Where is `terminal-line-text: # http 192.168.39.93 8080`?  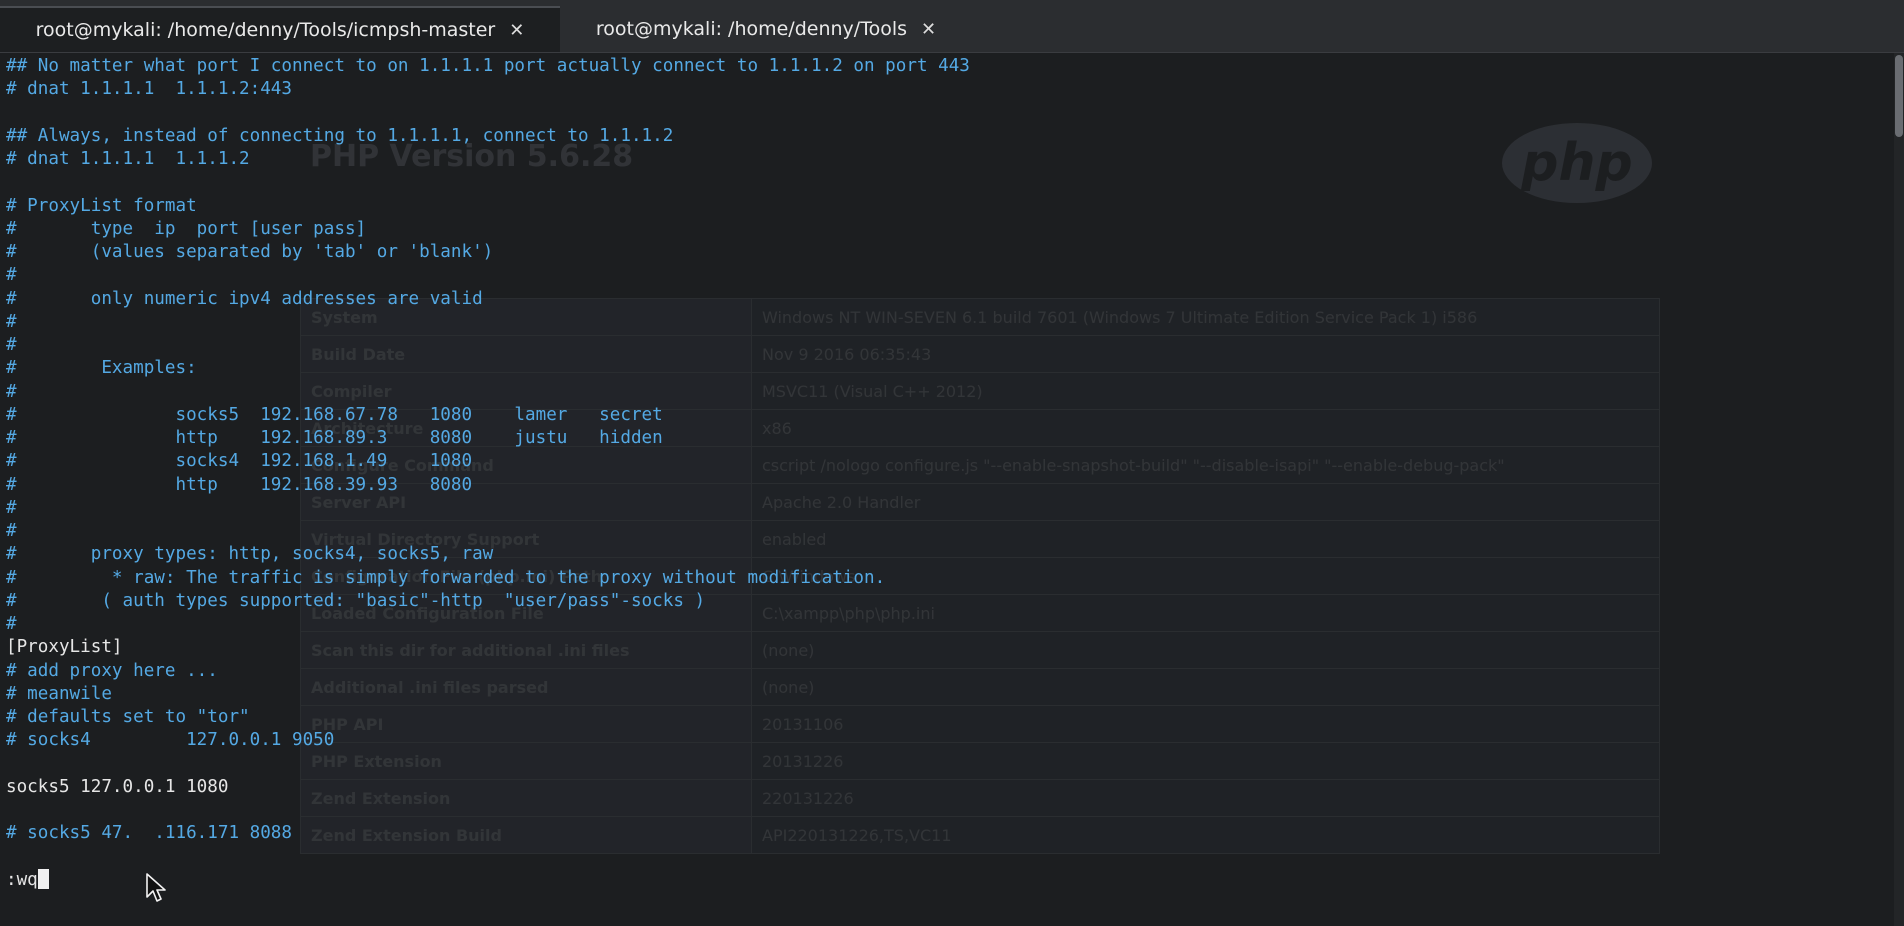
terminal-line-text: # http 192.168.39.93 8080 is located at coordinates (239, 484).